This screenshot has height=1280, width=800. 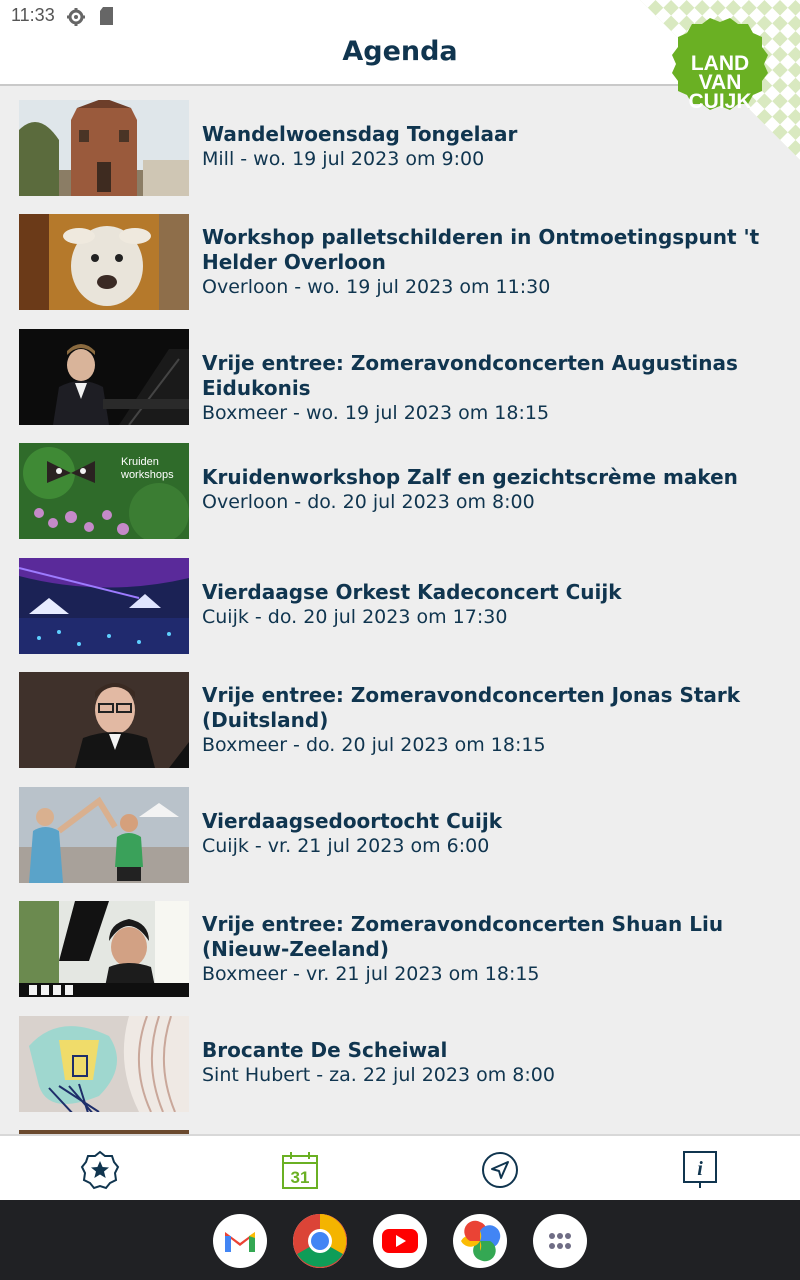 I want to click on bottom-tab-bar: 31 i, so click(x=400, y=1167).